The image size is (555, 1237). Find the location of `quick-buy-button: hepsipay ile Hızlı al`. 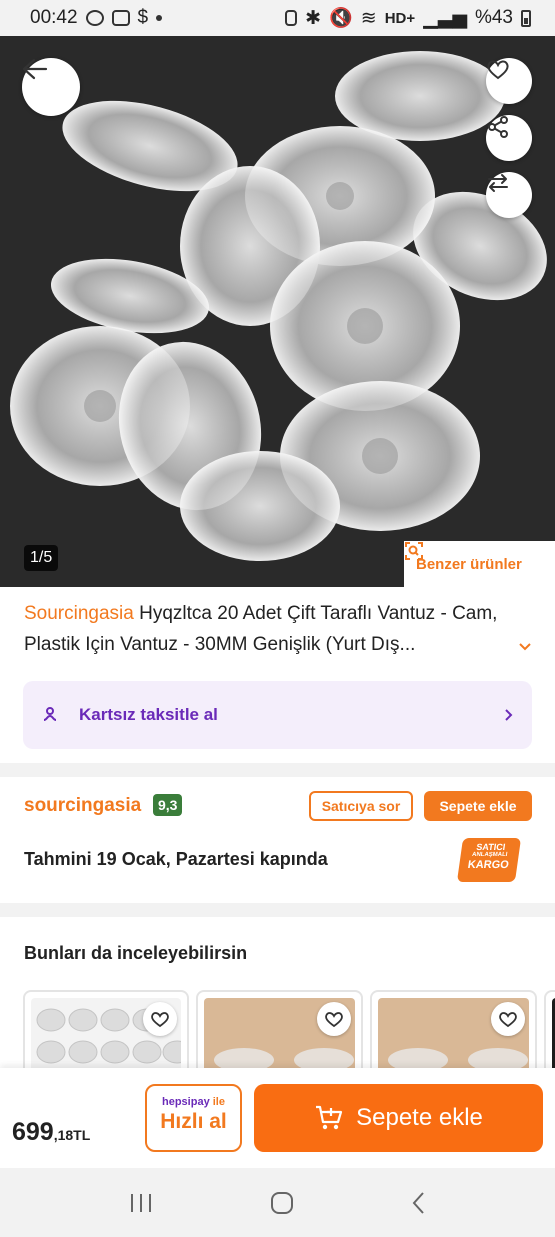

quick-buy-button: hepsipay ile Hızlı al is located at coordinates (193, 1118).